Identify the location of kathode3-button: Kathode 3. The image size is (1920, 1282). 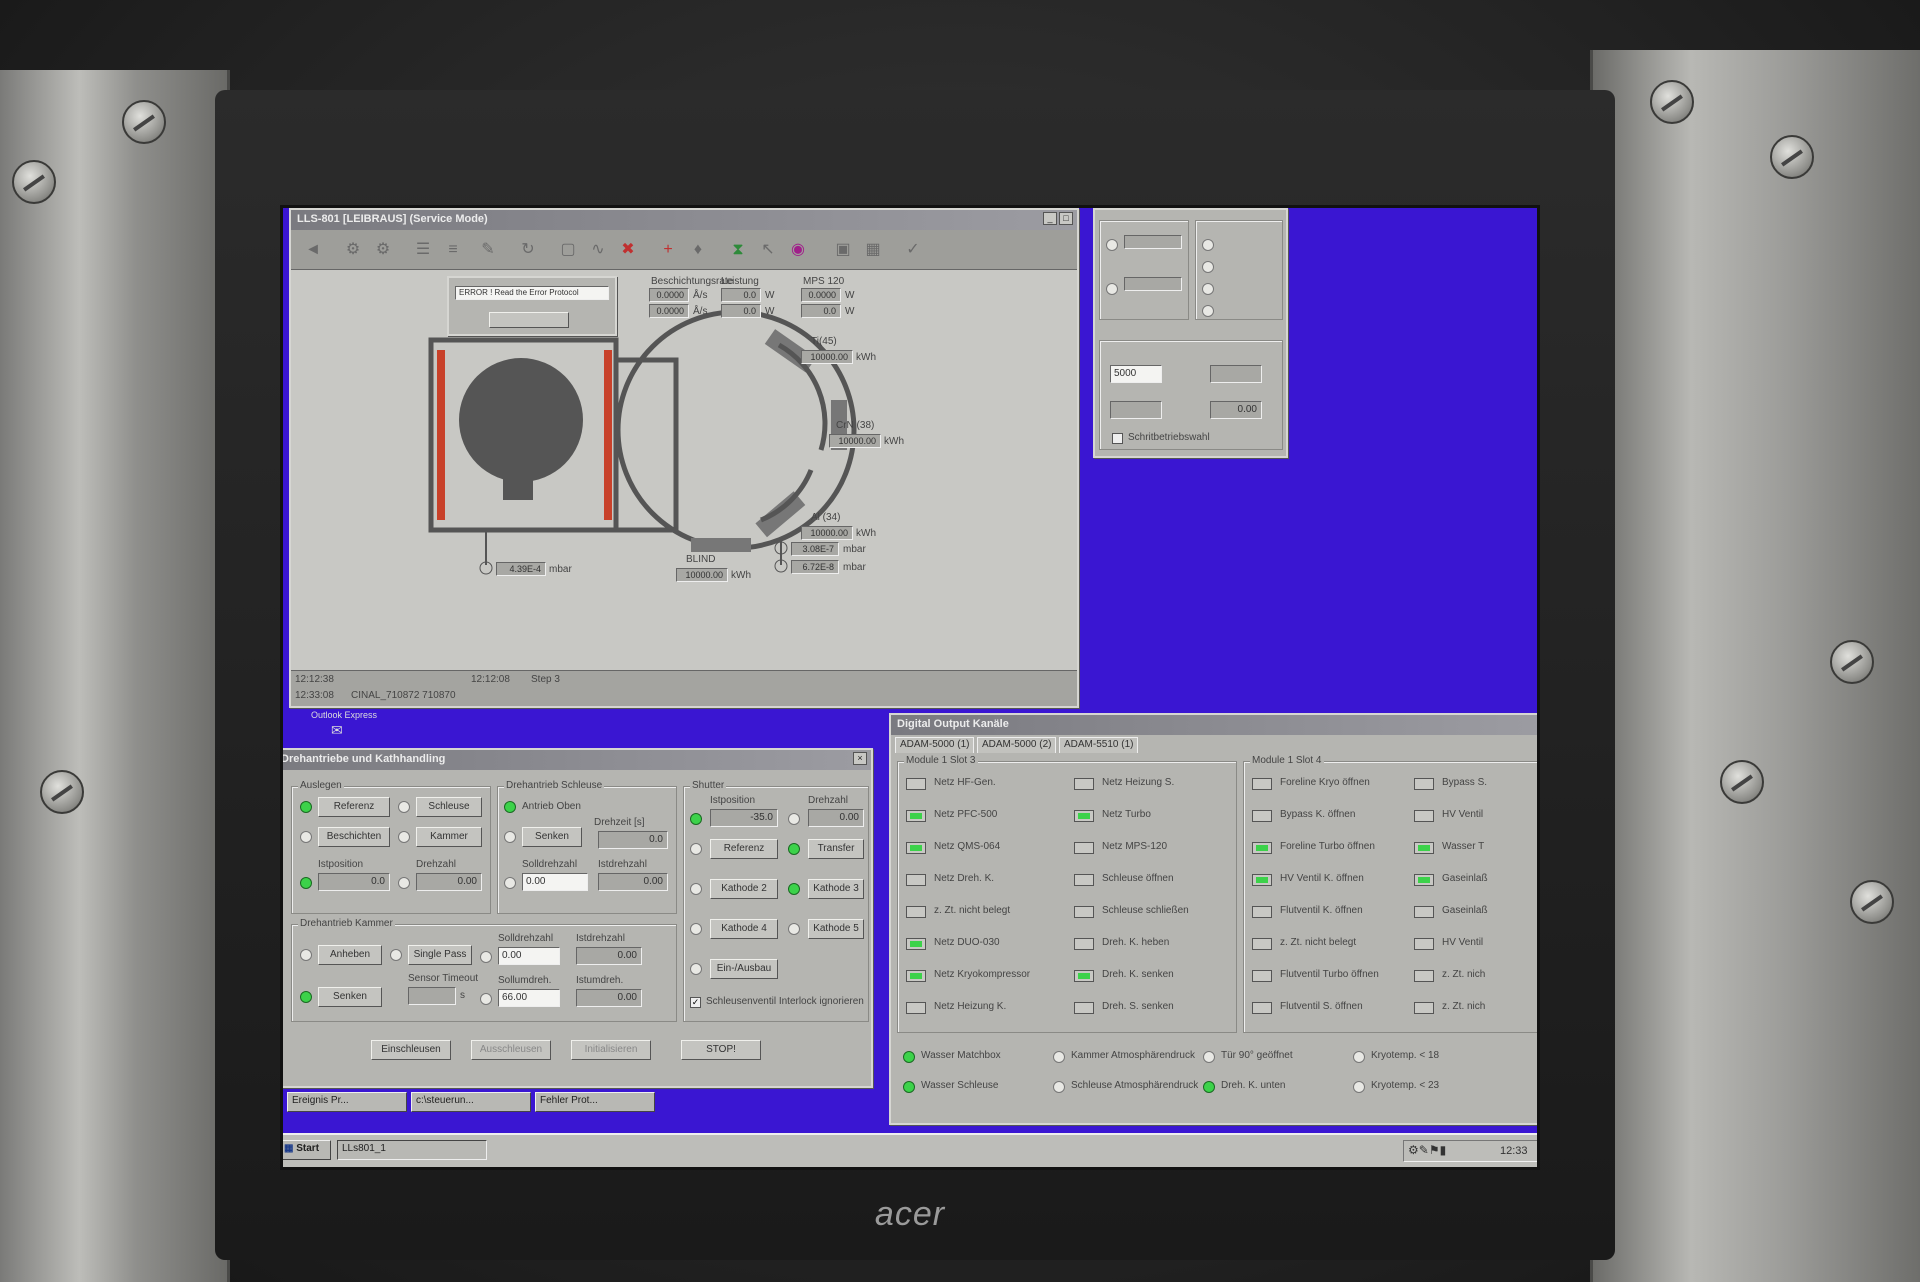
(836, 889).